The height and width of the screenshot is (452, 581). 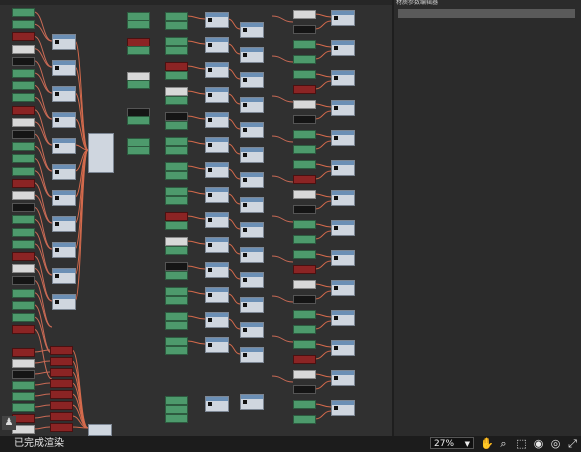 What do you see at coordinates (9, 423) in the screenshot?
I see `render-status-icon: ♟` at bounding box center [9, 423].